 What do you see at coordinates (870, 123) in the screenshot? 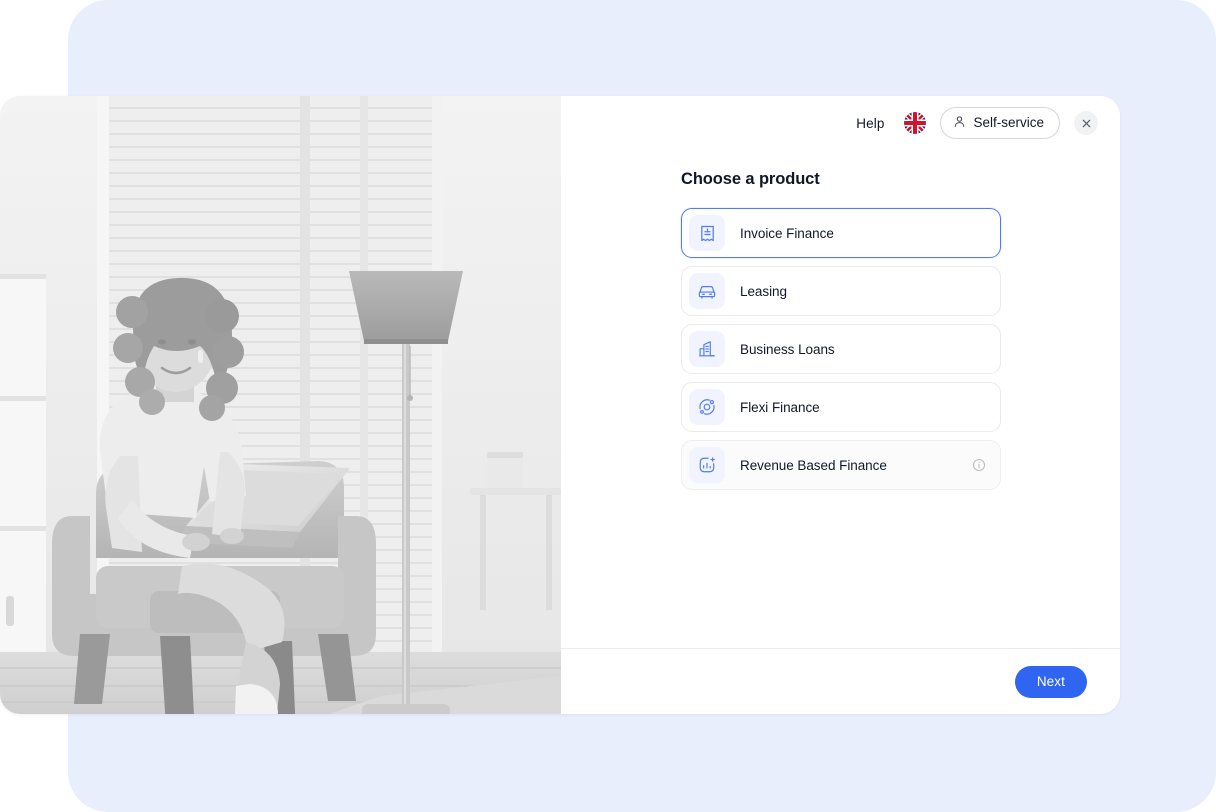
I see `help-link: Help` at bounding box center [870, 123].